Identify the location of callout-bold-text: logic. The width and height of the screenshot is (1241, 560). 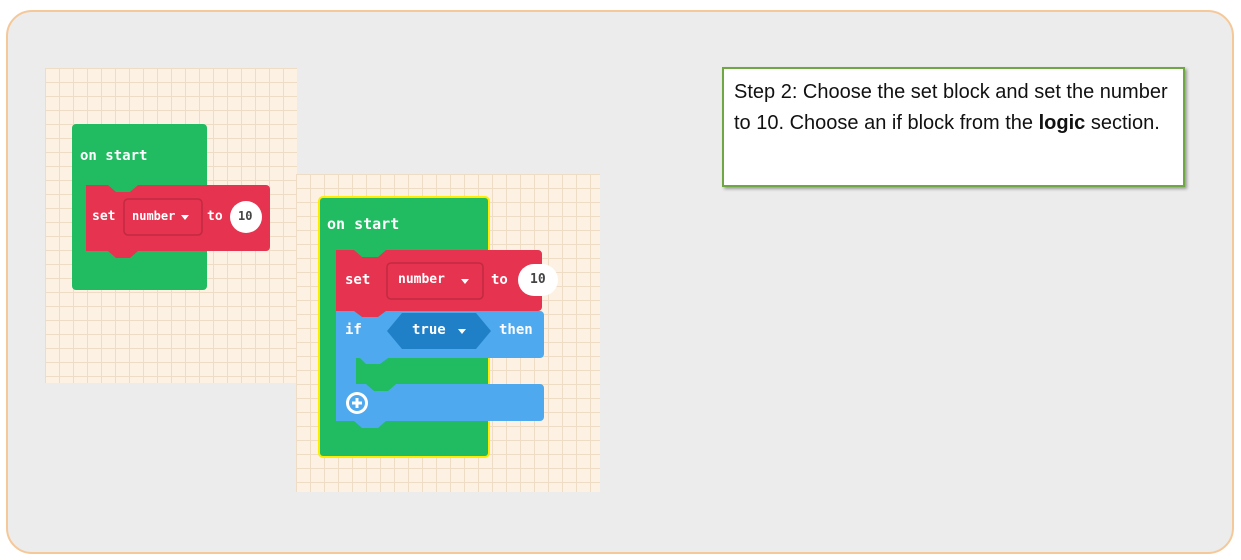
(1062, 123).